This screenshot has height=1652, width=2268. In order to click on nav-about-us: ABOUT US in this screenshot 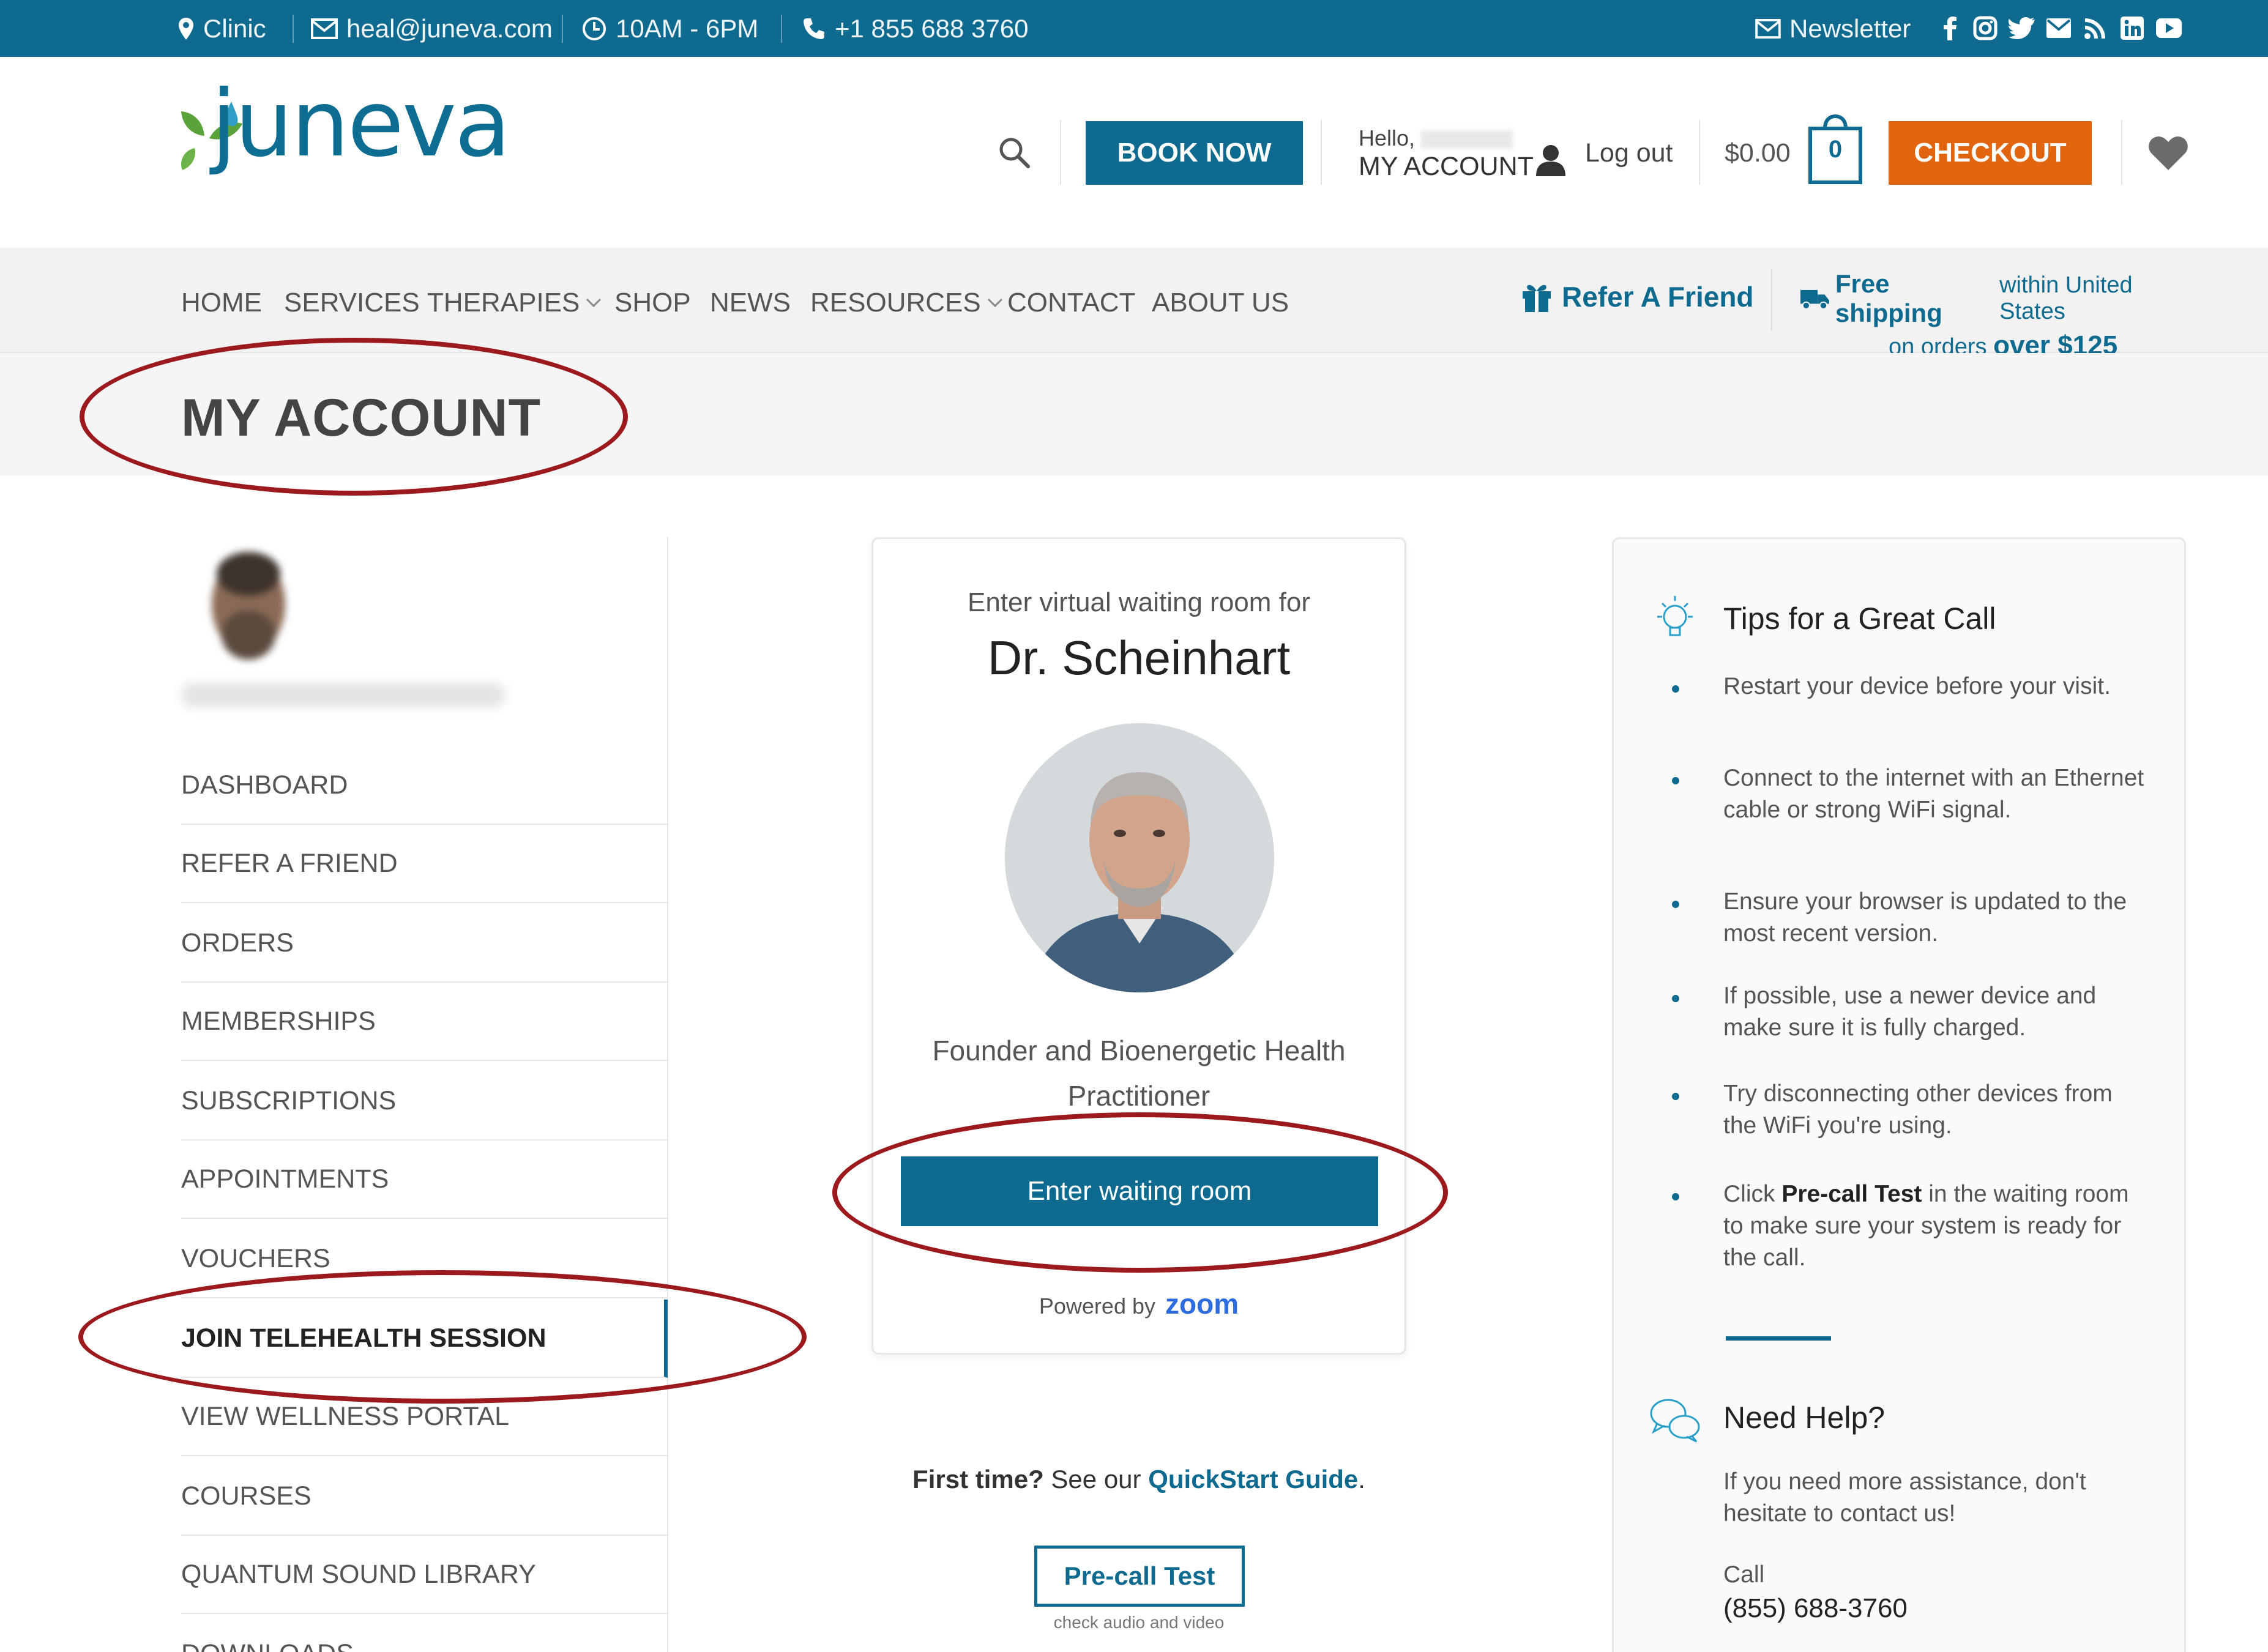, I will do `click(1220, 303)`.